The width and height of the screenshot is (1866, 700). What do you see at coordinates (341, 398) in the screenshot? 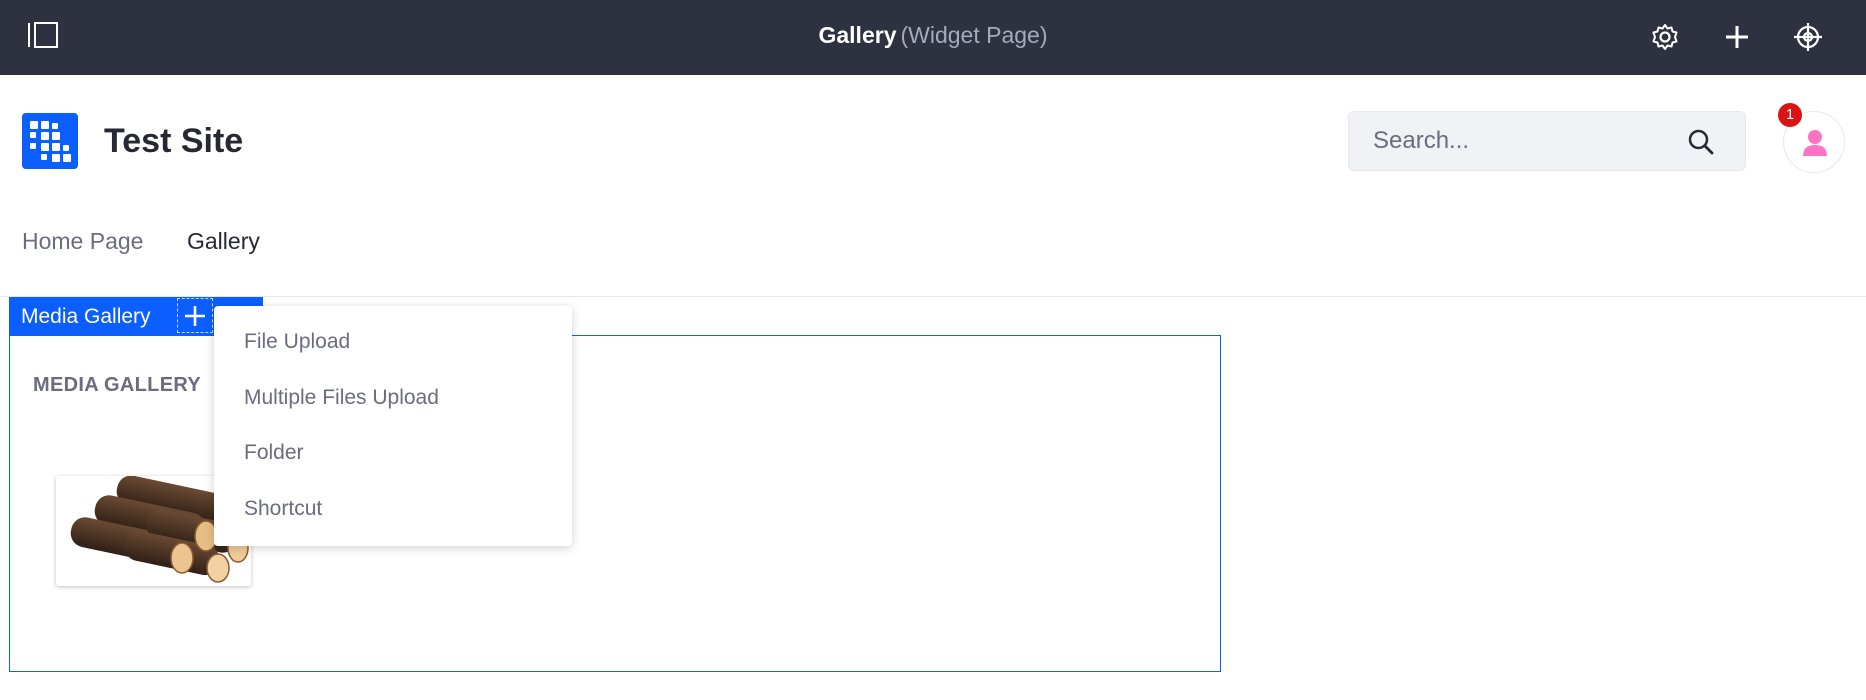
I see `menu-item-multiple-files-upload: Multiple Files Upload` at bounding box center [341, 398].